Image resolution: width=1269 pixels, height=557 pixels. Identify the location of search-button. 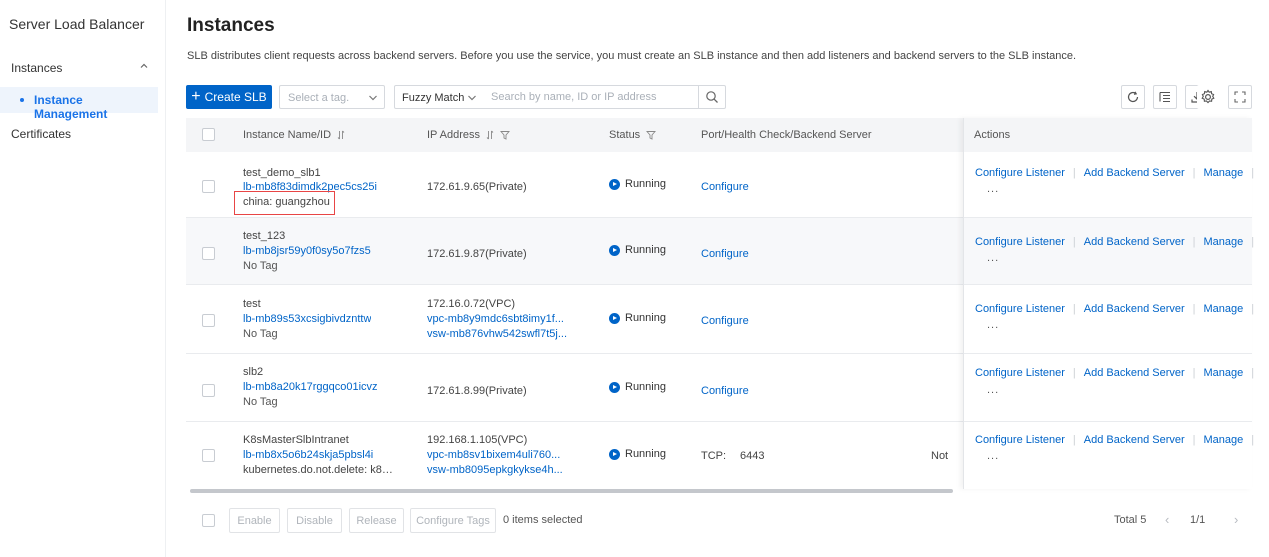
(712, 97).